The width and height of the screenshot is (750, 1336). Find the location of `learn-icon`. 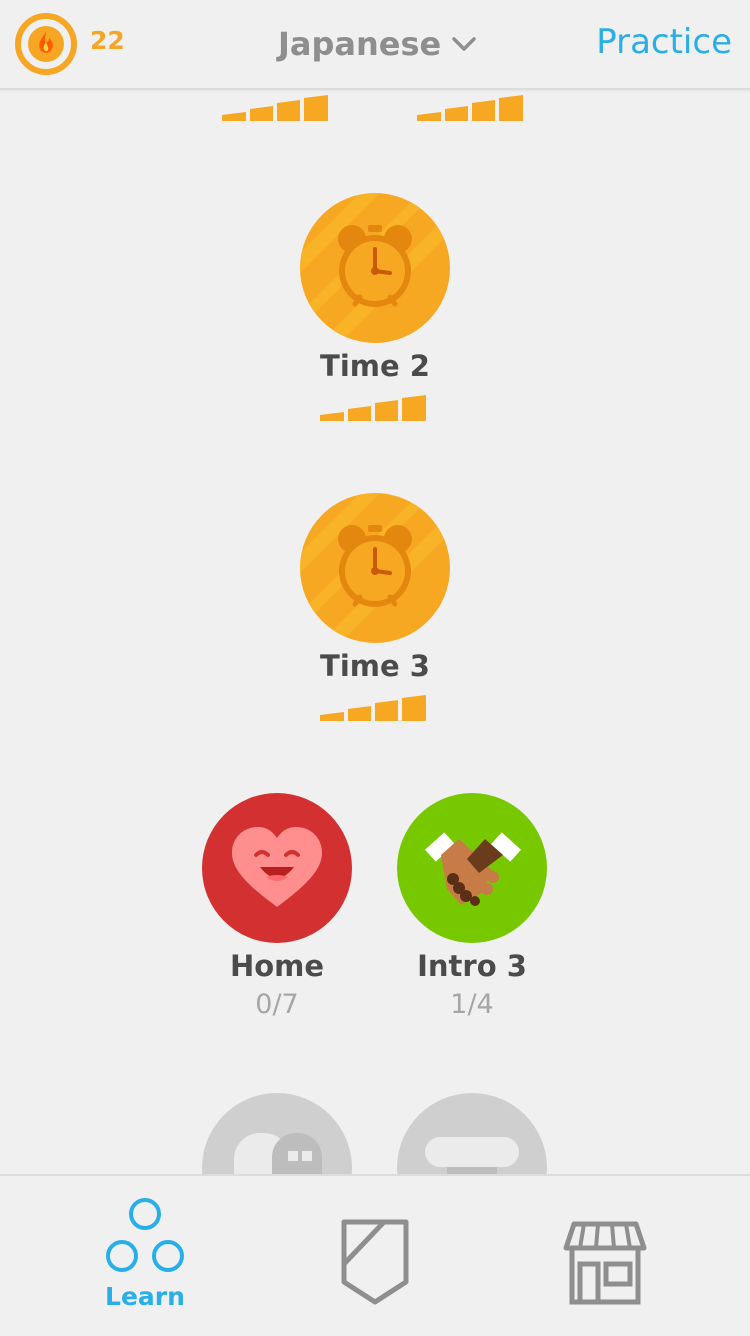

learn-icon is located at coordinates (145, 1235).